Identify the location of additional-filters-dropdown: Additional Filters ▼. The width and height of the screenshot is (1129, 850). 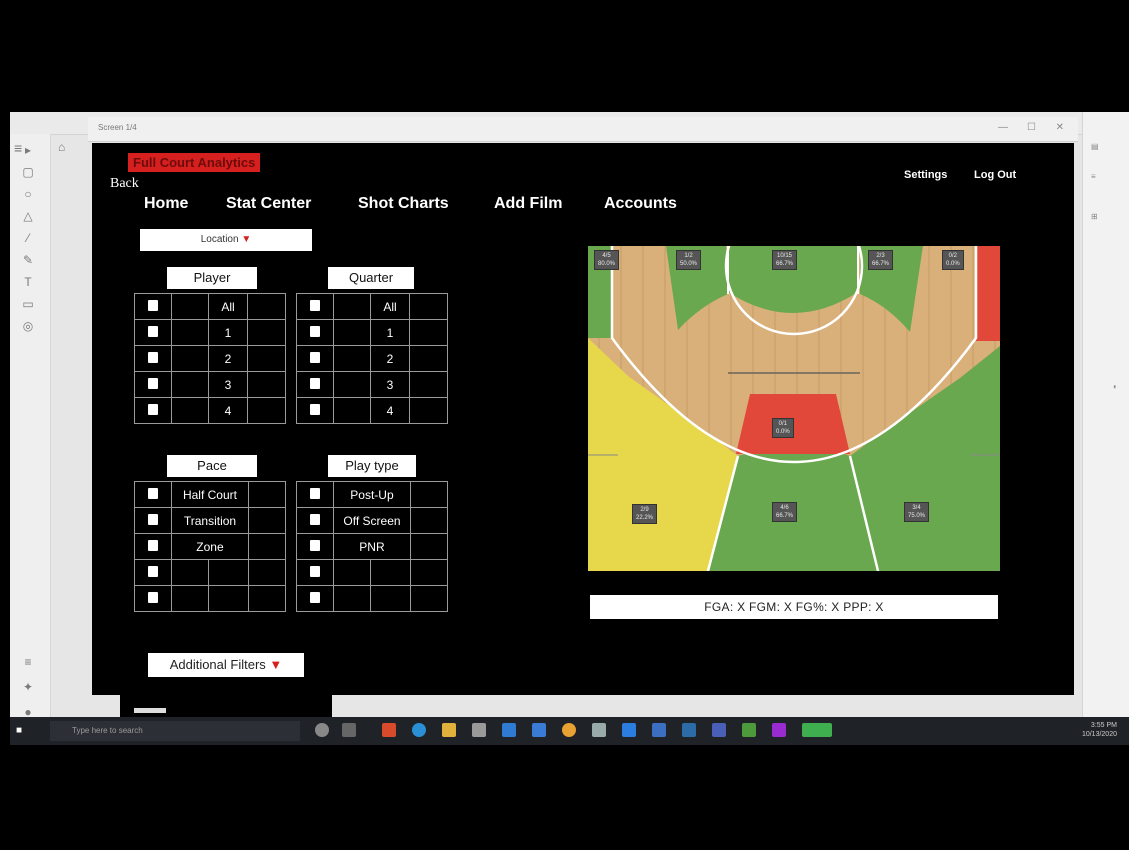
(226, 665).